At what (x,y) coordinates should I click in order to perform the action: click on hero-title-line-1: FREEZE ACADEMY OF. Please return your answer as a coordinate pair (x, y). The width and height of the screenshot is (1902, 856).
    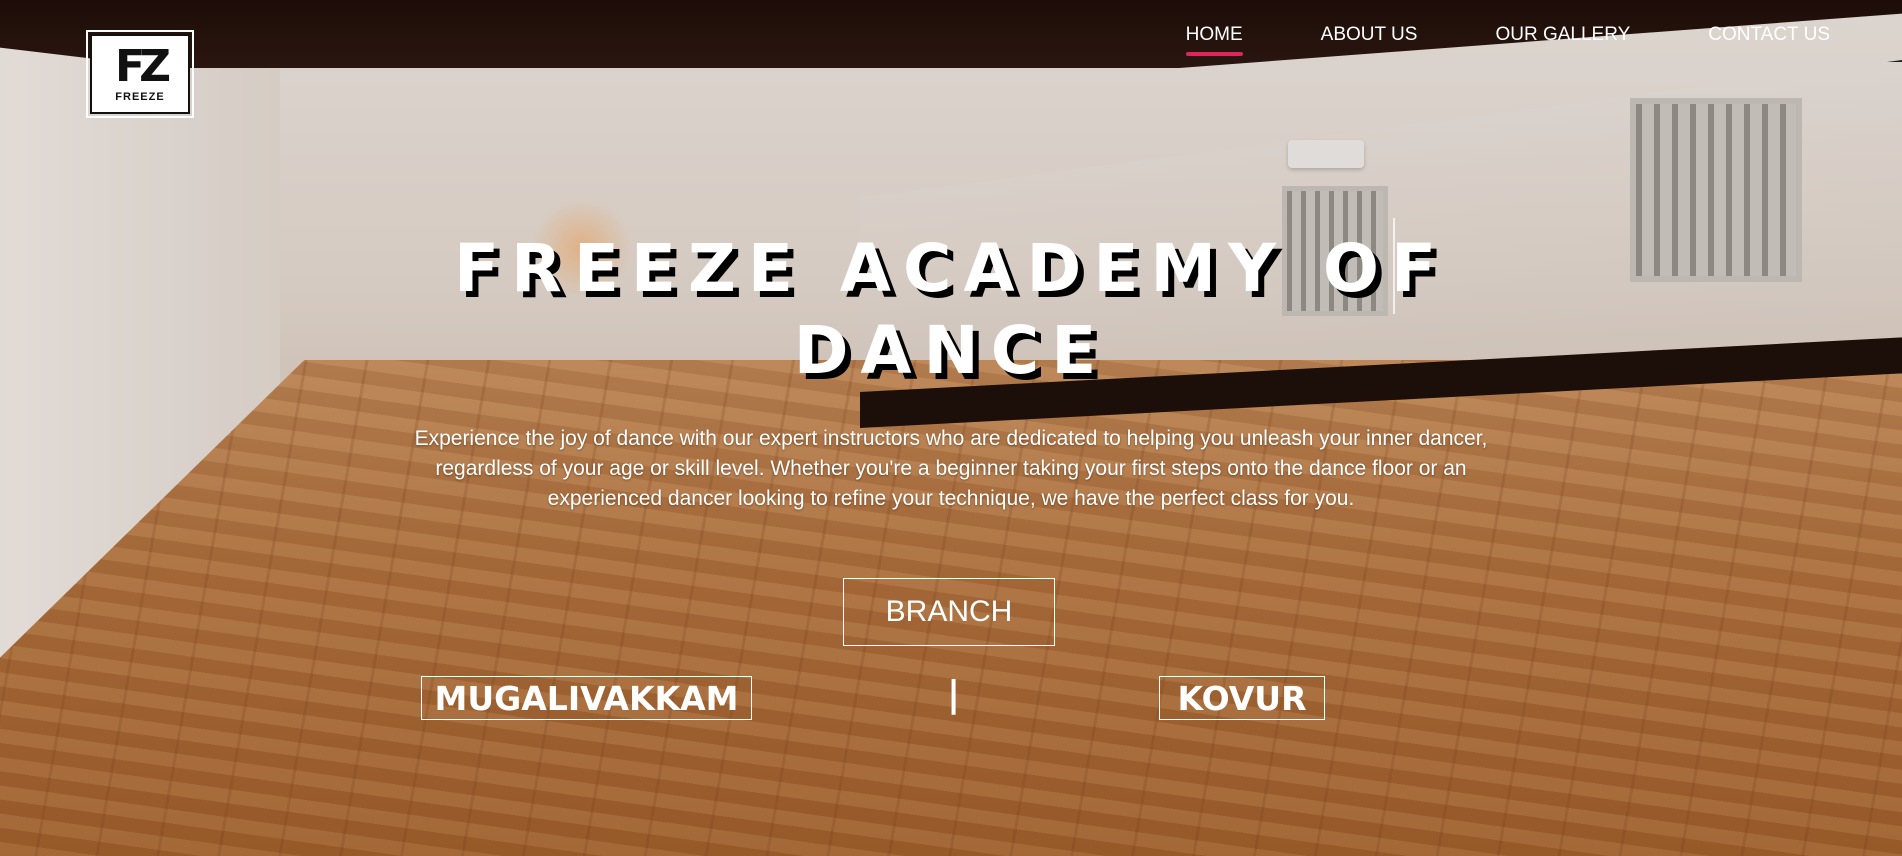
    Looking at the image, I should click on (951, 268).